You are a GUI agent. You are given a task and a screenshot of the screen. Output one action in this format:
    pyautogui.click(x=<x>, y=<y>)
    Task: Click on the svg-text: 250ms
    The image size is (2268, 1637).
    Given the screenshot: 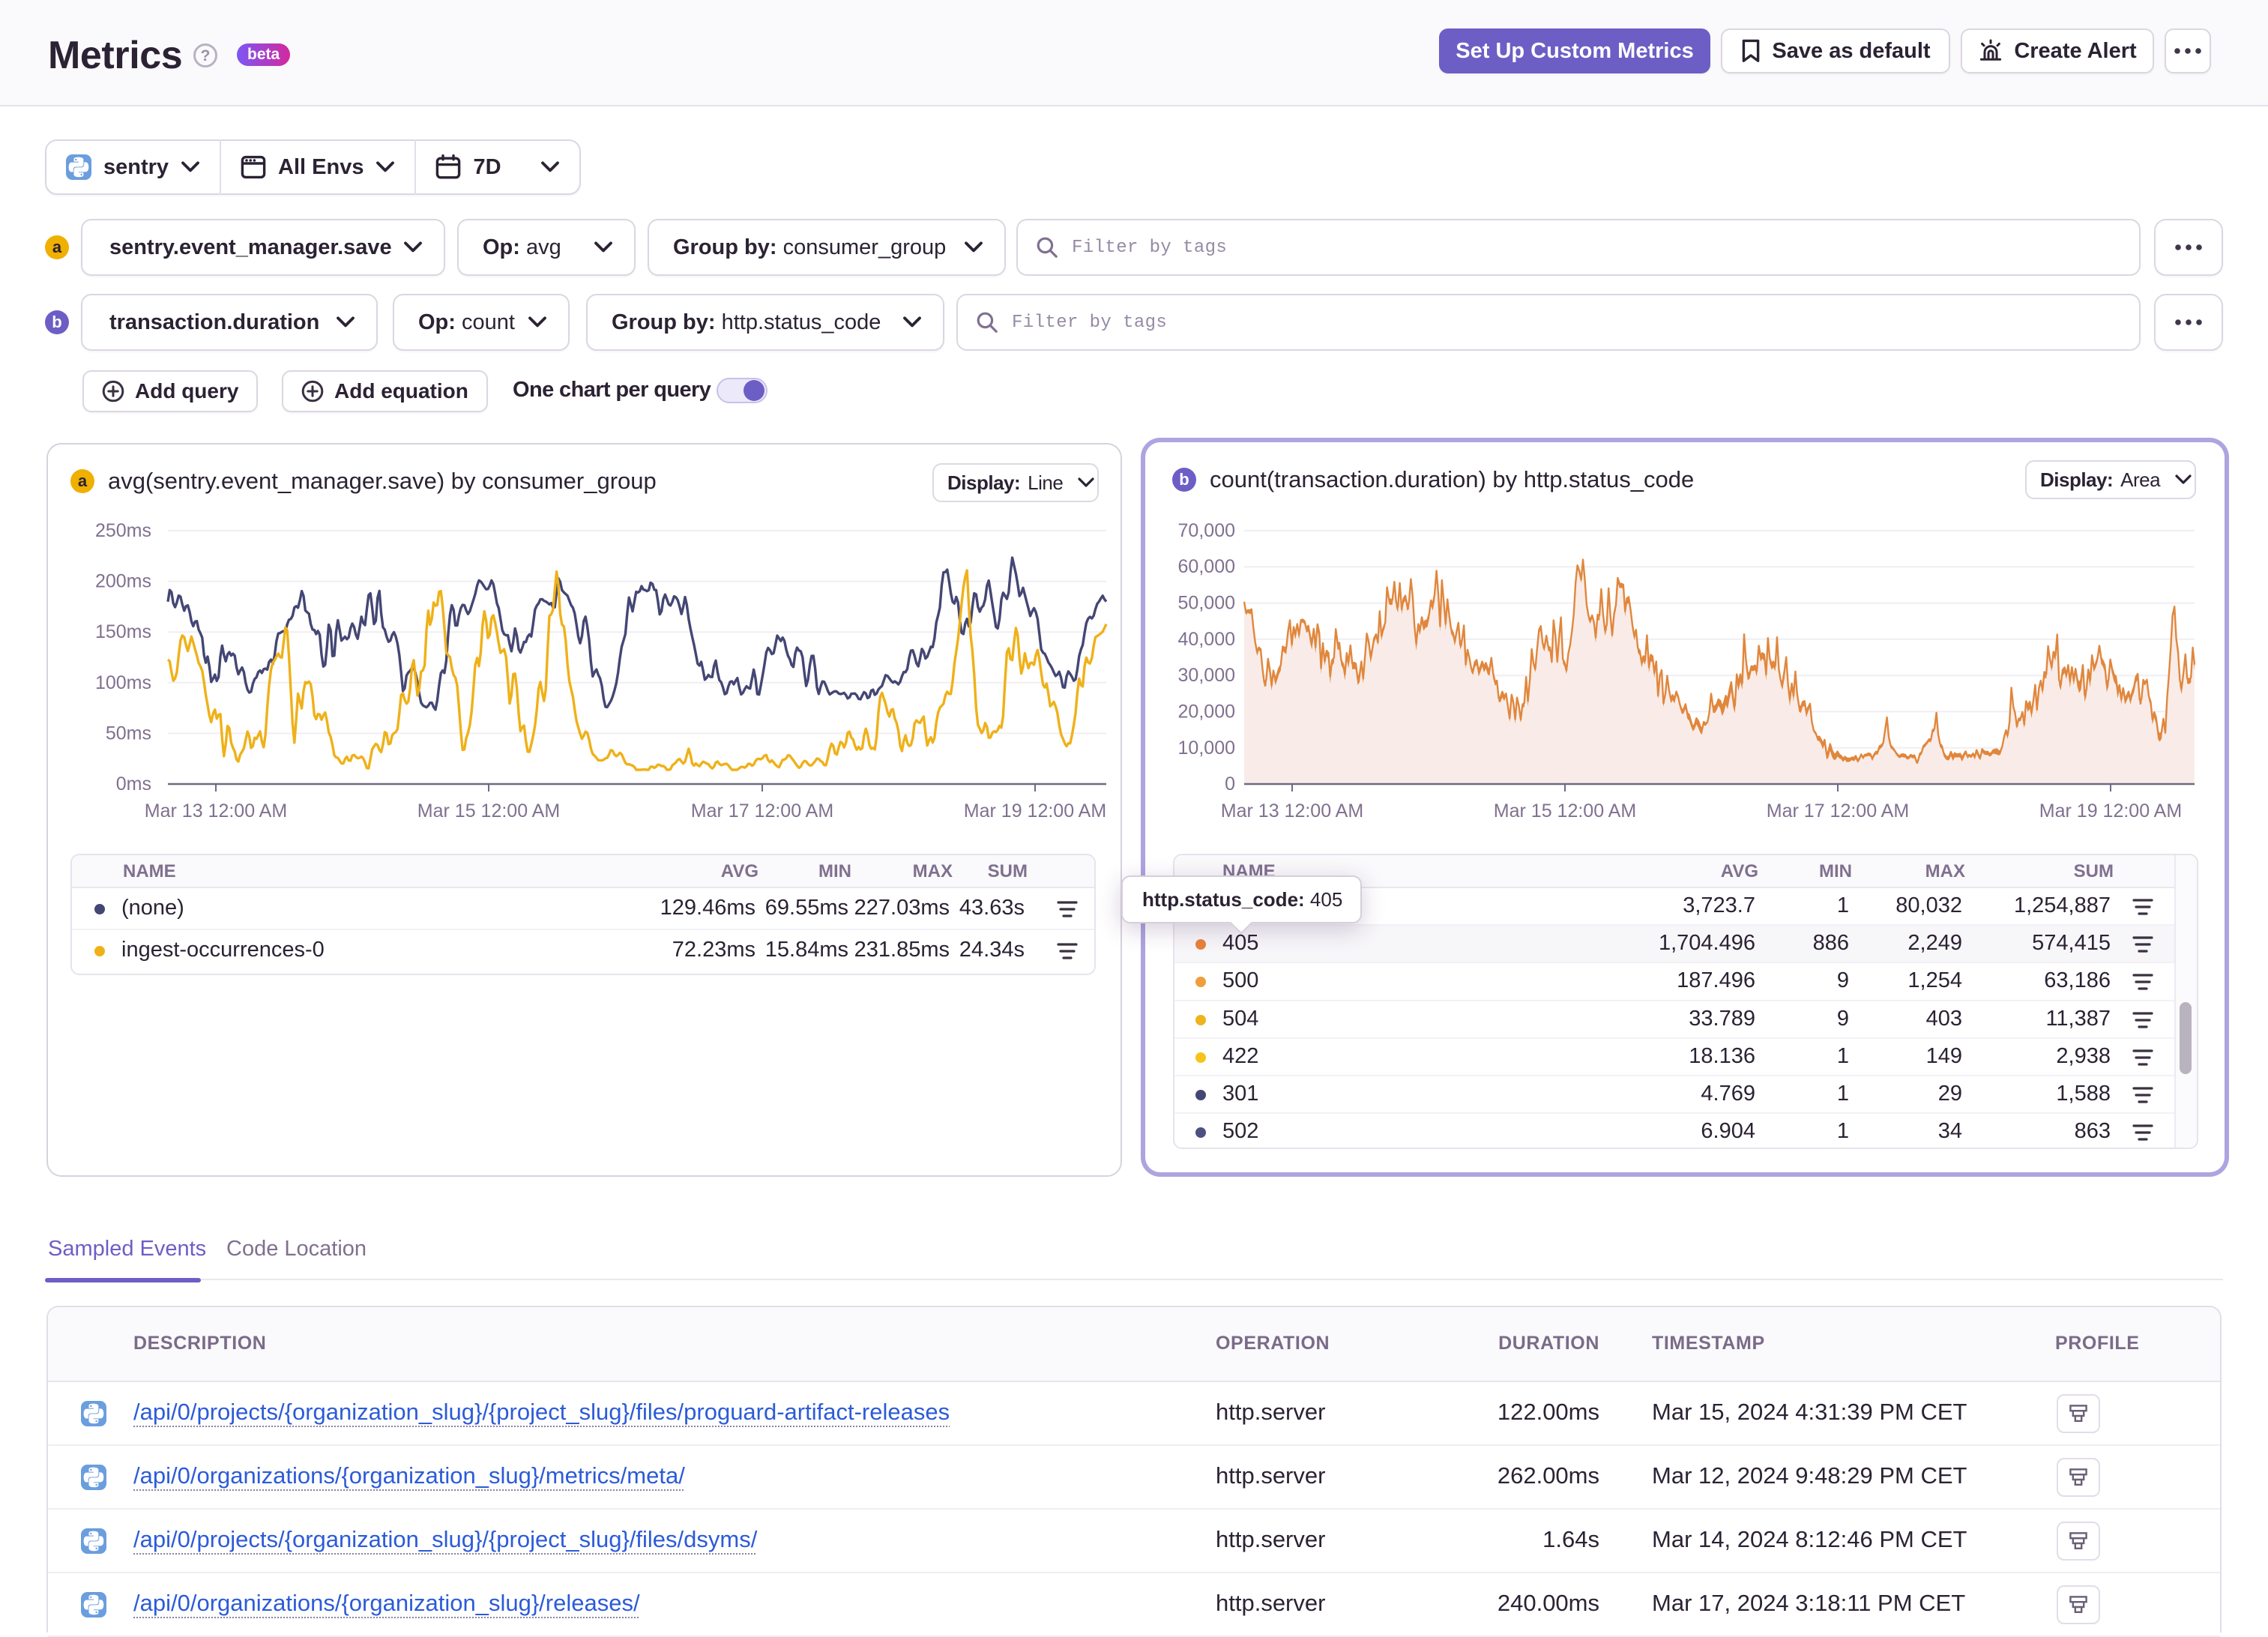 What is the action you would take?
    pyautogui.click(x=123, y=530)
    